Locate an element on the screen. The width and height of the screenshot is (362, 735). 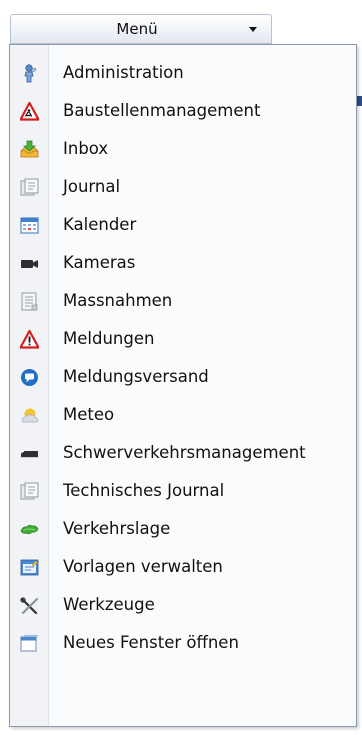
journal-icon is located at coordinates (29, 187).